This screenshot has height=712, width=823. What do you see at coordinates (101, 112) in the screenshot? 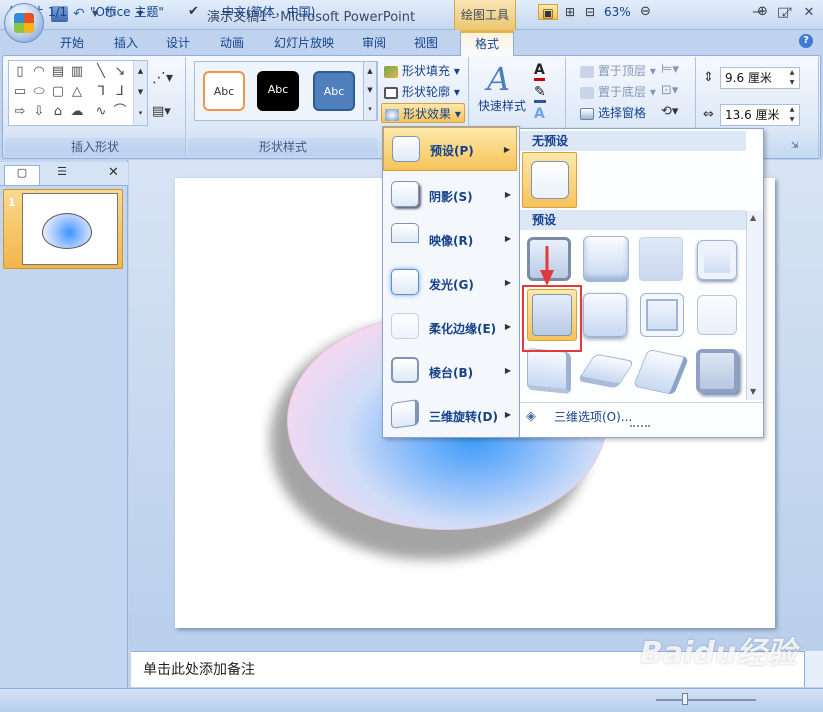
I see `curve-icon: ∿` at bounding box center [101, 112].